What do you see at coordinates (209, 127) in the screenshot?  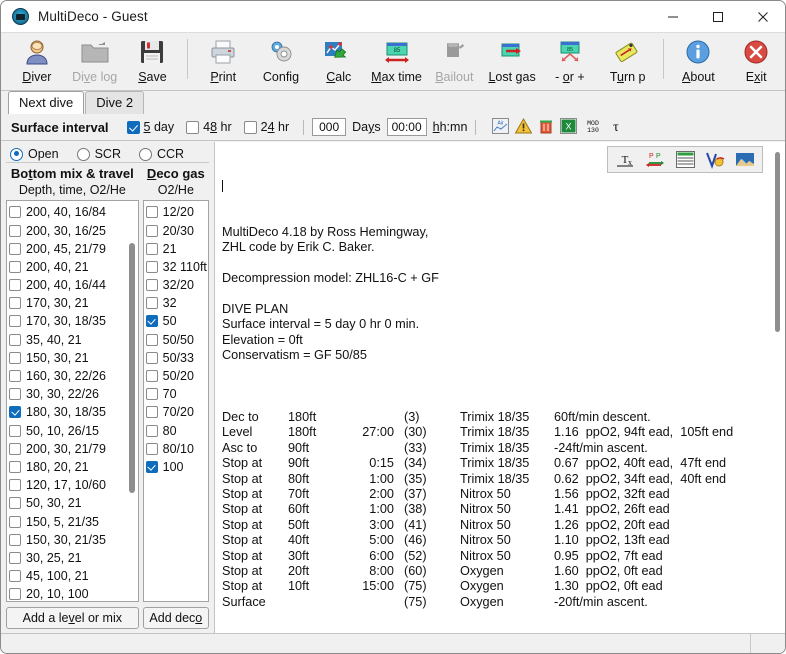 I see `checkbox-48-hr: 48 hr` at bounding box center [209, 127].